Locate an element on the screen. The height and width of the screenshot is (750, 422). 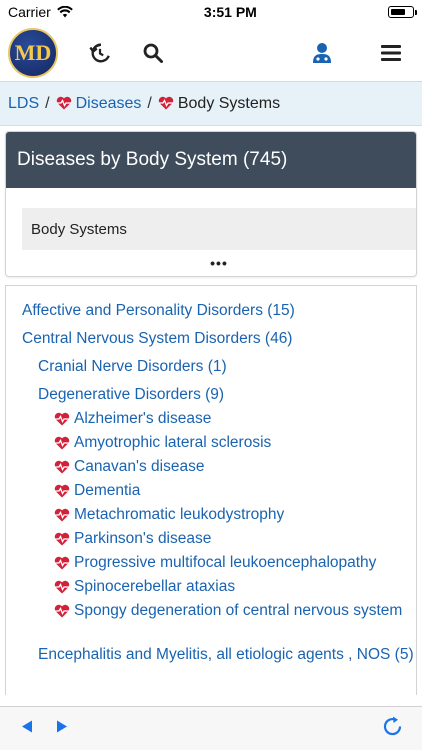
refresh-icon is located at coordinates (392, 725).